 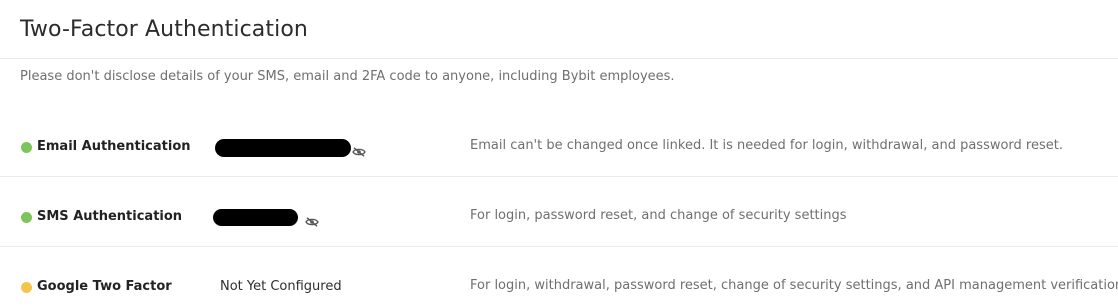 What do you see at coordinates (114, 146) in the screenshot?
I see `email-authentication-label: Email Authentication` at bounding box center [114, 146].